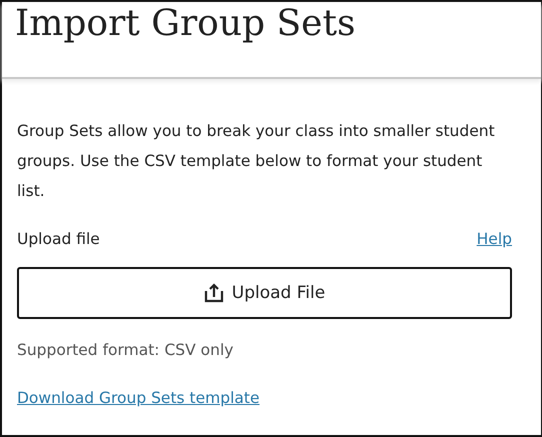 The width and height of the screenshot is (542, 437). I want to click on upload-file-button: Upload File, so click(264, 293).